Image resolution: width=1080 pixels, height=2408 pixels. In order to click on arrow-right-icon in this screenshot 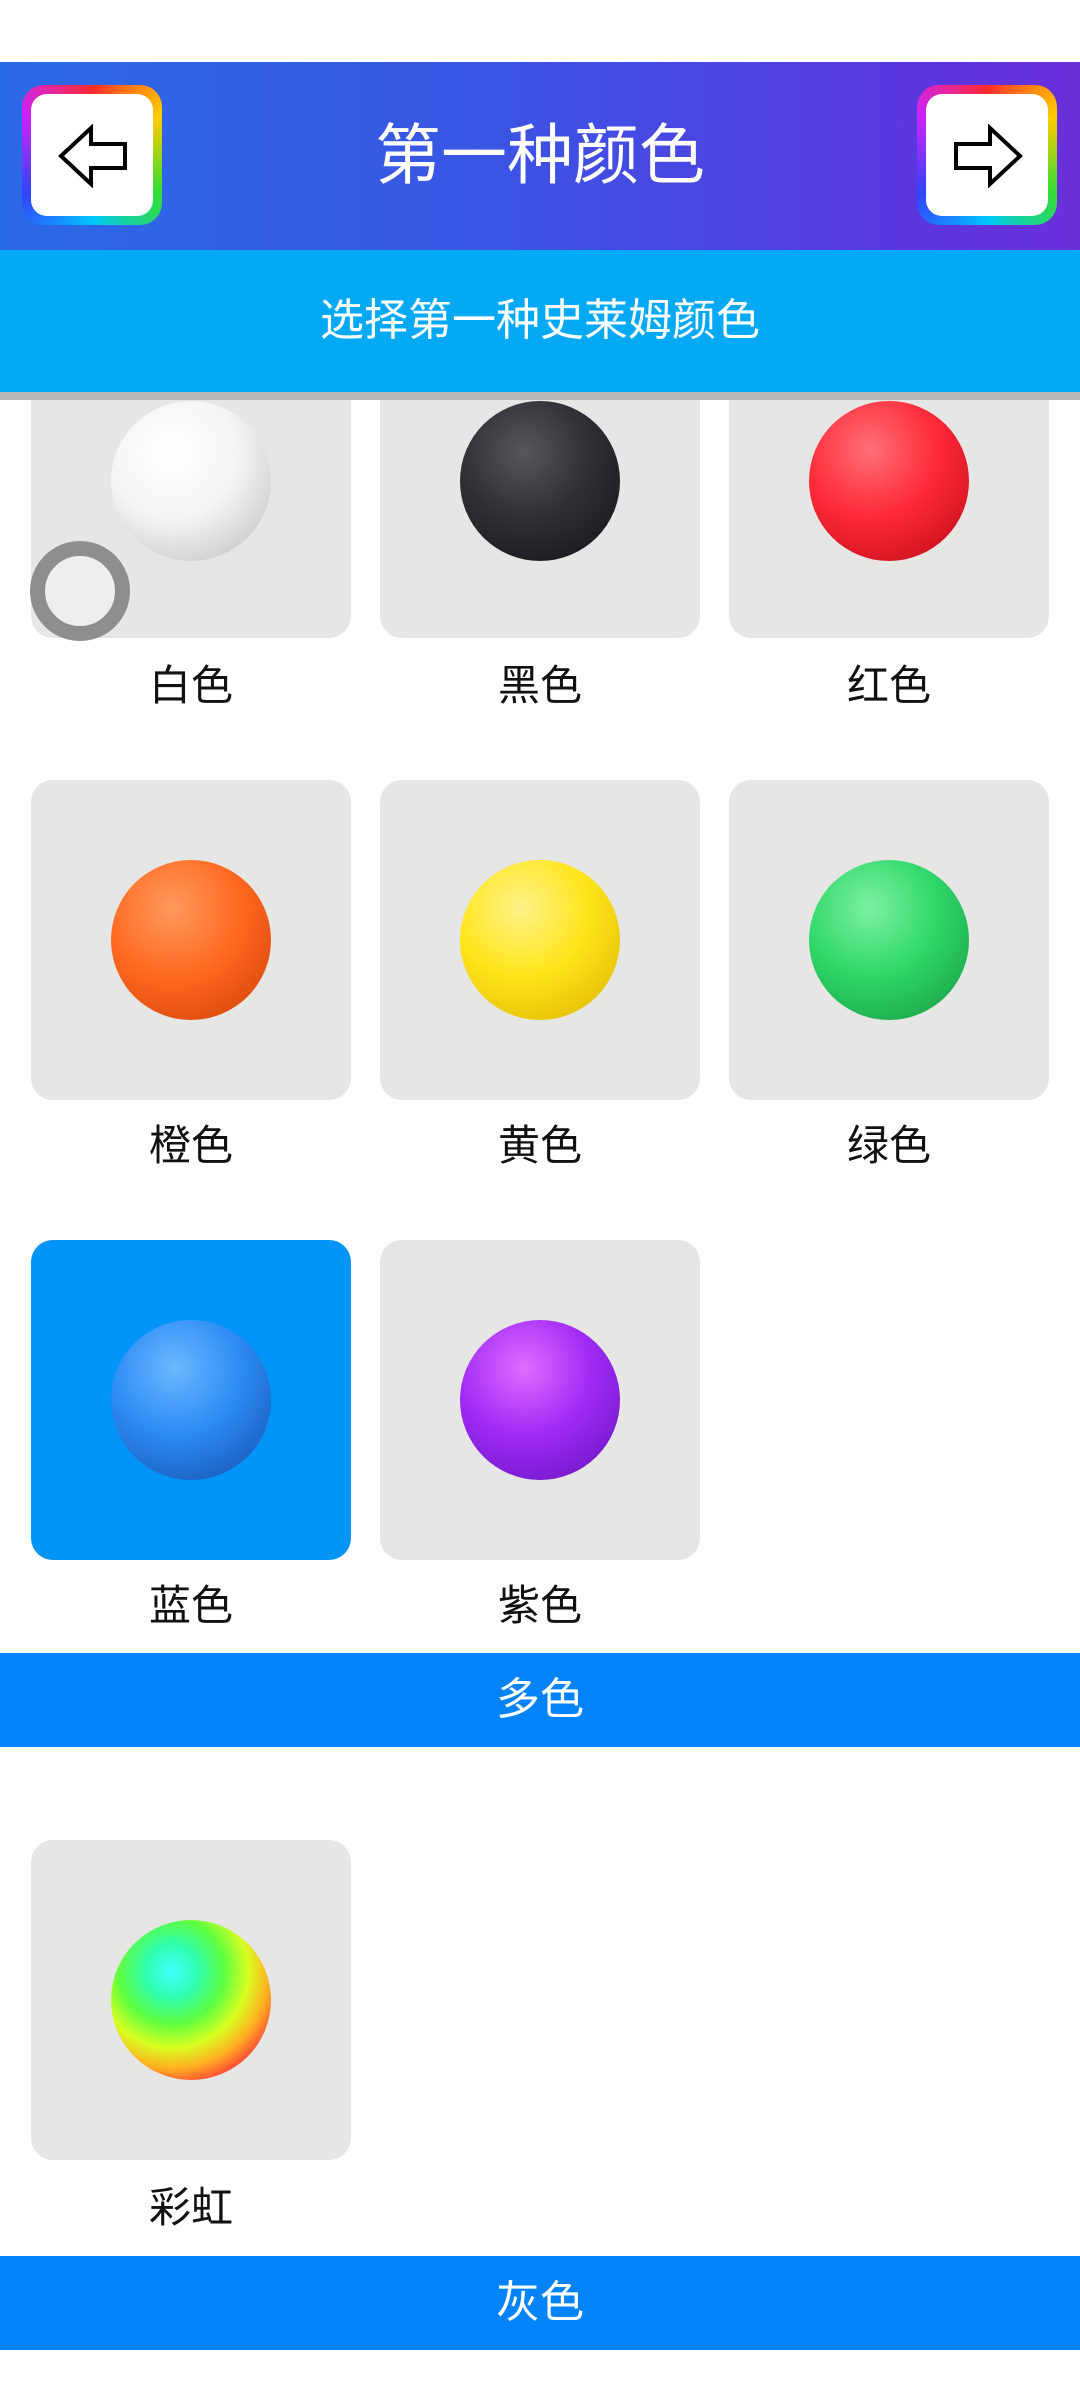, I will do `click(988, 156)`.